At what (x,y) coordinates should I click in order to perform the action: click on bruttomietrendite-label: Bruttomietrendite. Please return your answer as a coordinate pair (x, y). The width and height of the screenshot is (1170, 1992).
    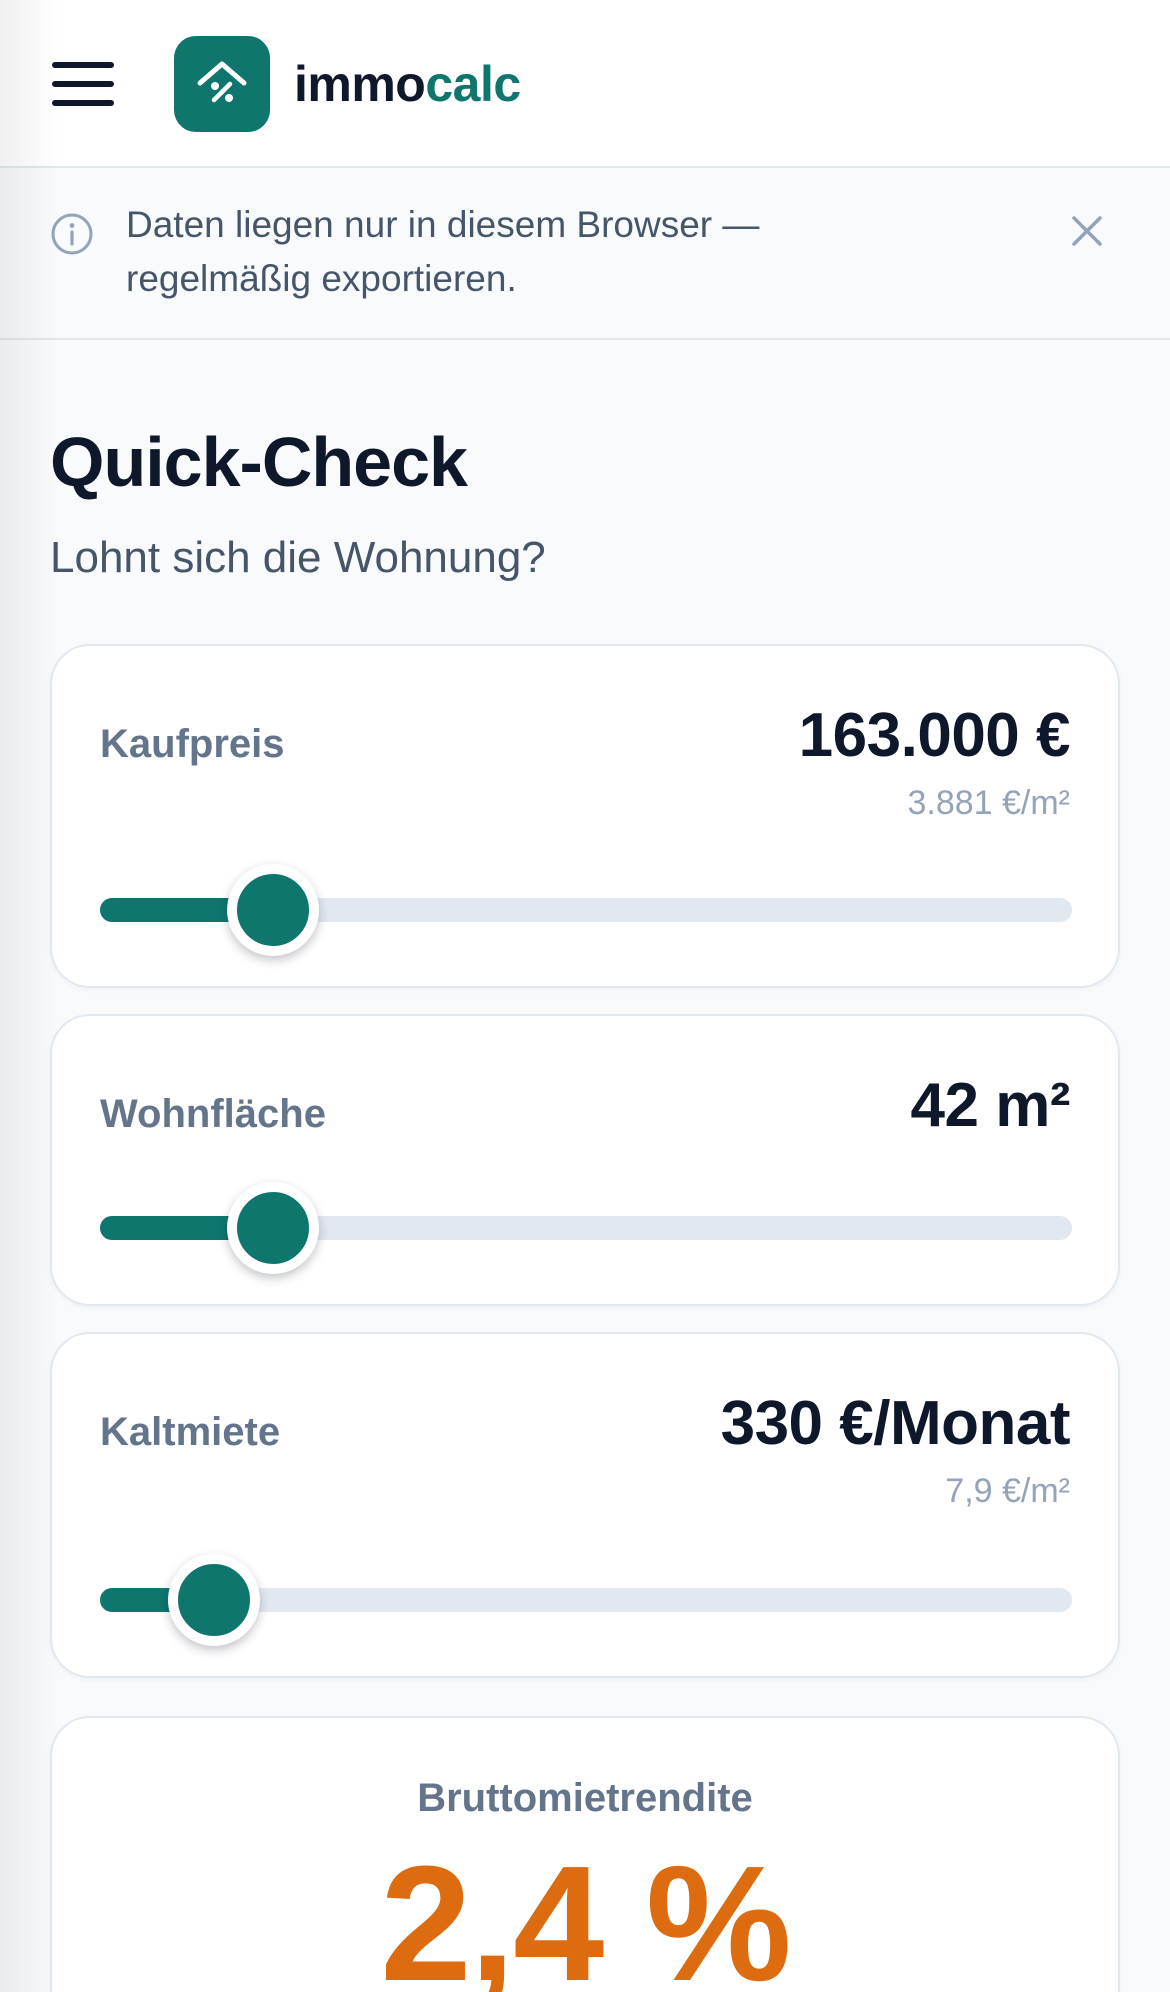
    Looking at the image, I should click on (585, 1798).